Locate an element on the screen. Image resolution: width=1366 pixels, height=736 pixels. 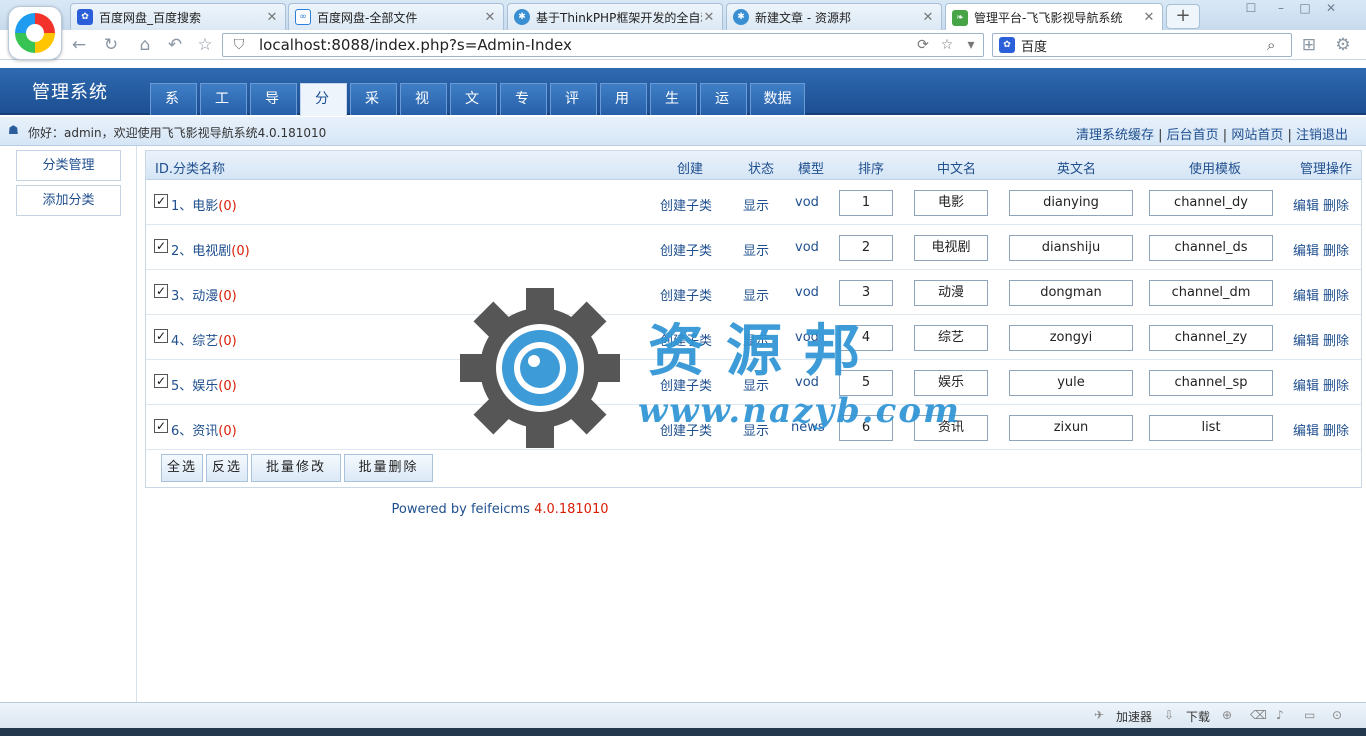
url-text: localhost:8088/index.php?s=Admin-Index is located at coordinates (585, 45).